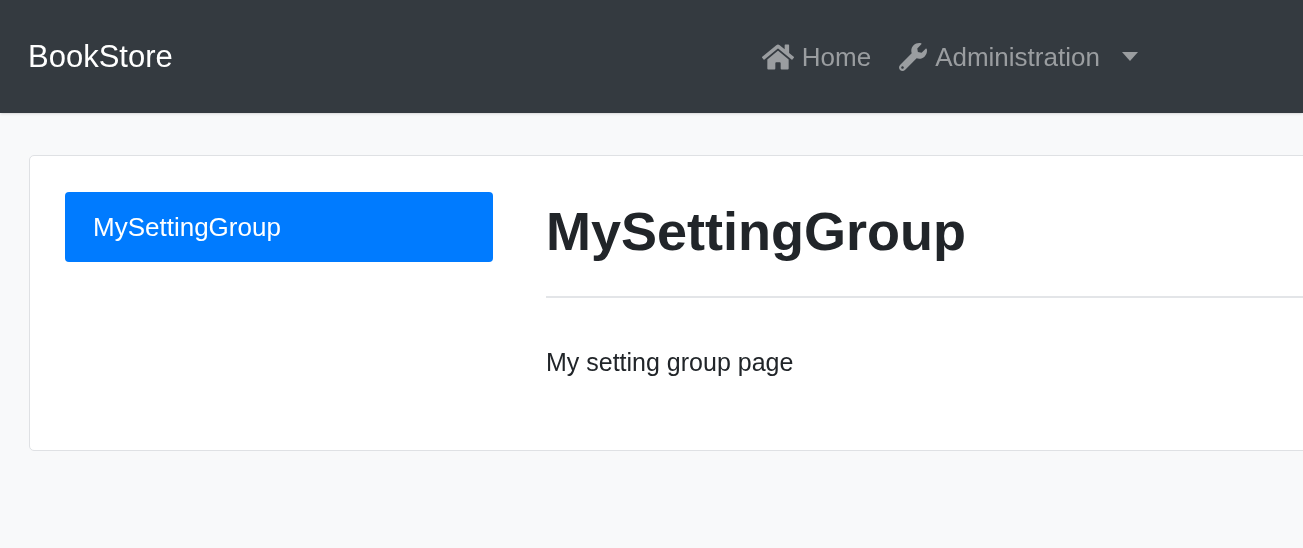 Image resolution: width=1303 pixels, height=548 pixels. Describe the element at coordinates (100, 56) in the screenshot. I see `brand-link: BookStore` at that location.